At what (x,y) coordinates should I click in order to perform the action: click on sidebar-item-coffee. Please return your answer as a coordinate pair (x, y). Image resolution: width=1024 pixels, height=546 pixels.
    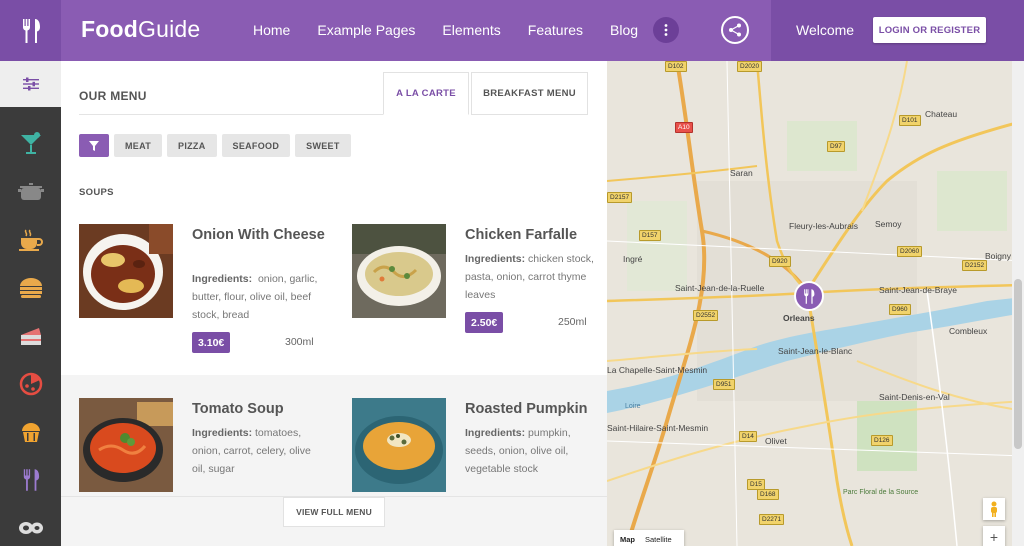
    Looking at the image, I should click on (30, 239).